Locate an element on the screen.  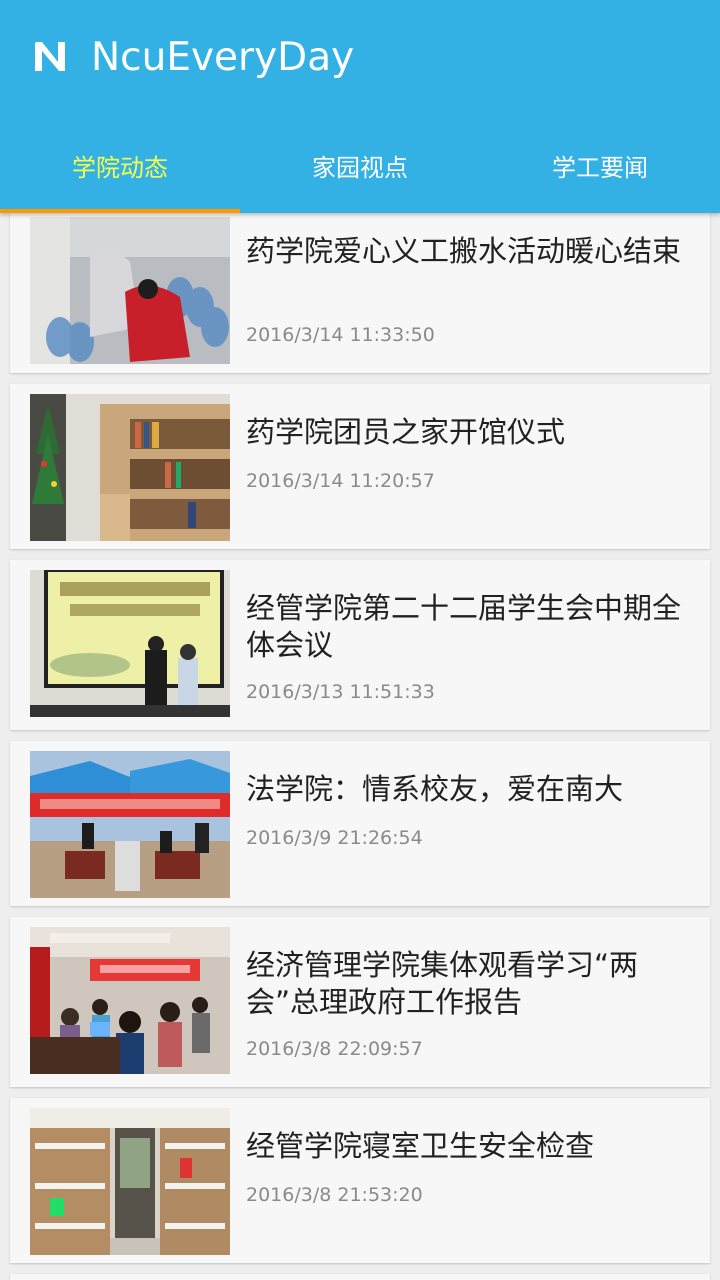
news-card: 法学院：情系校友，爱在南大 2016/3/9 21:26:54 is located at coordinates (360, 823).